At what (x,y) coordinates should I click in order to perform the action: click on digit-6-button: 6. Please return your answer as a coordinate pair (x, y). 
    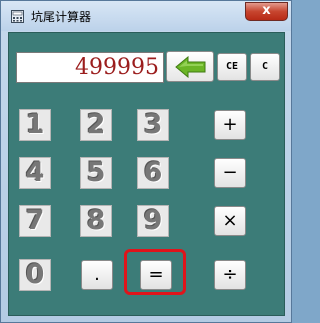
    Looking at the image, I should click on (153, 173).